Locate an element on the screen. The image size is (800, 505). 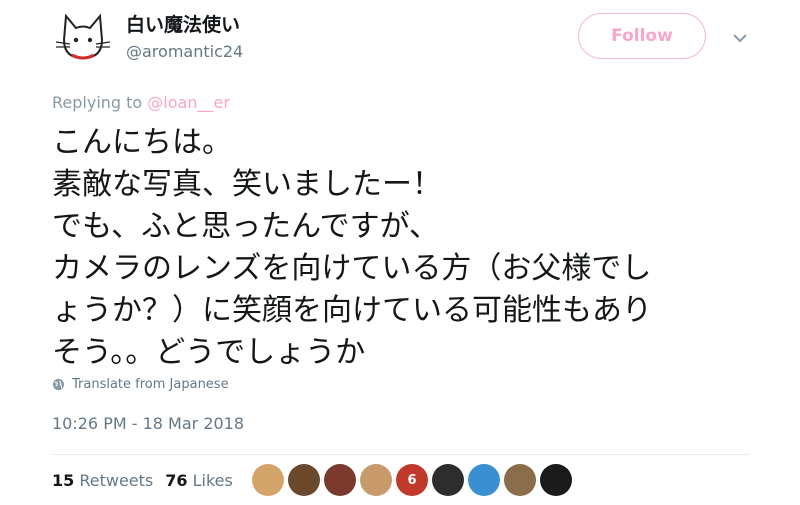
replying-to: Replying to @loan__er is located at coordinates (141, 102).